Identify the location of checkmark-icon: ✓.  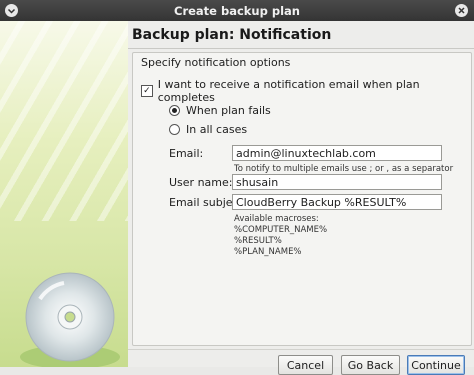
(147, 90).